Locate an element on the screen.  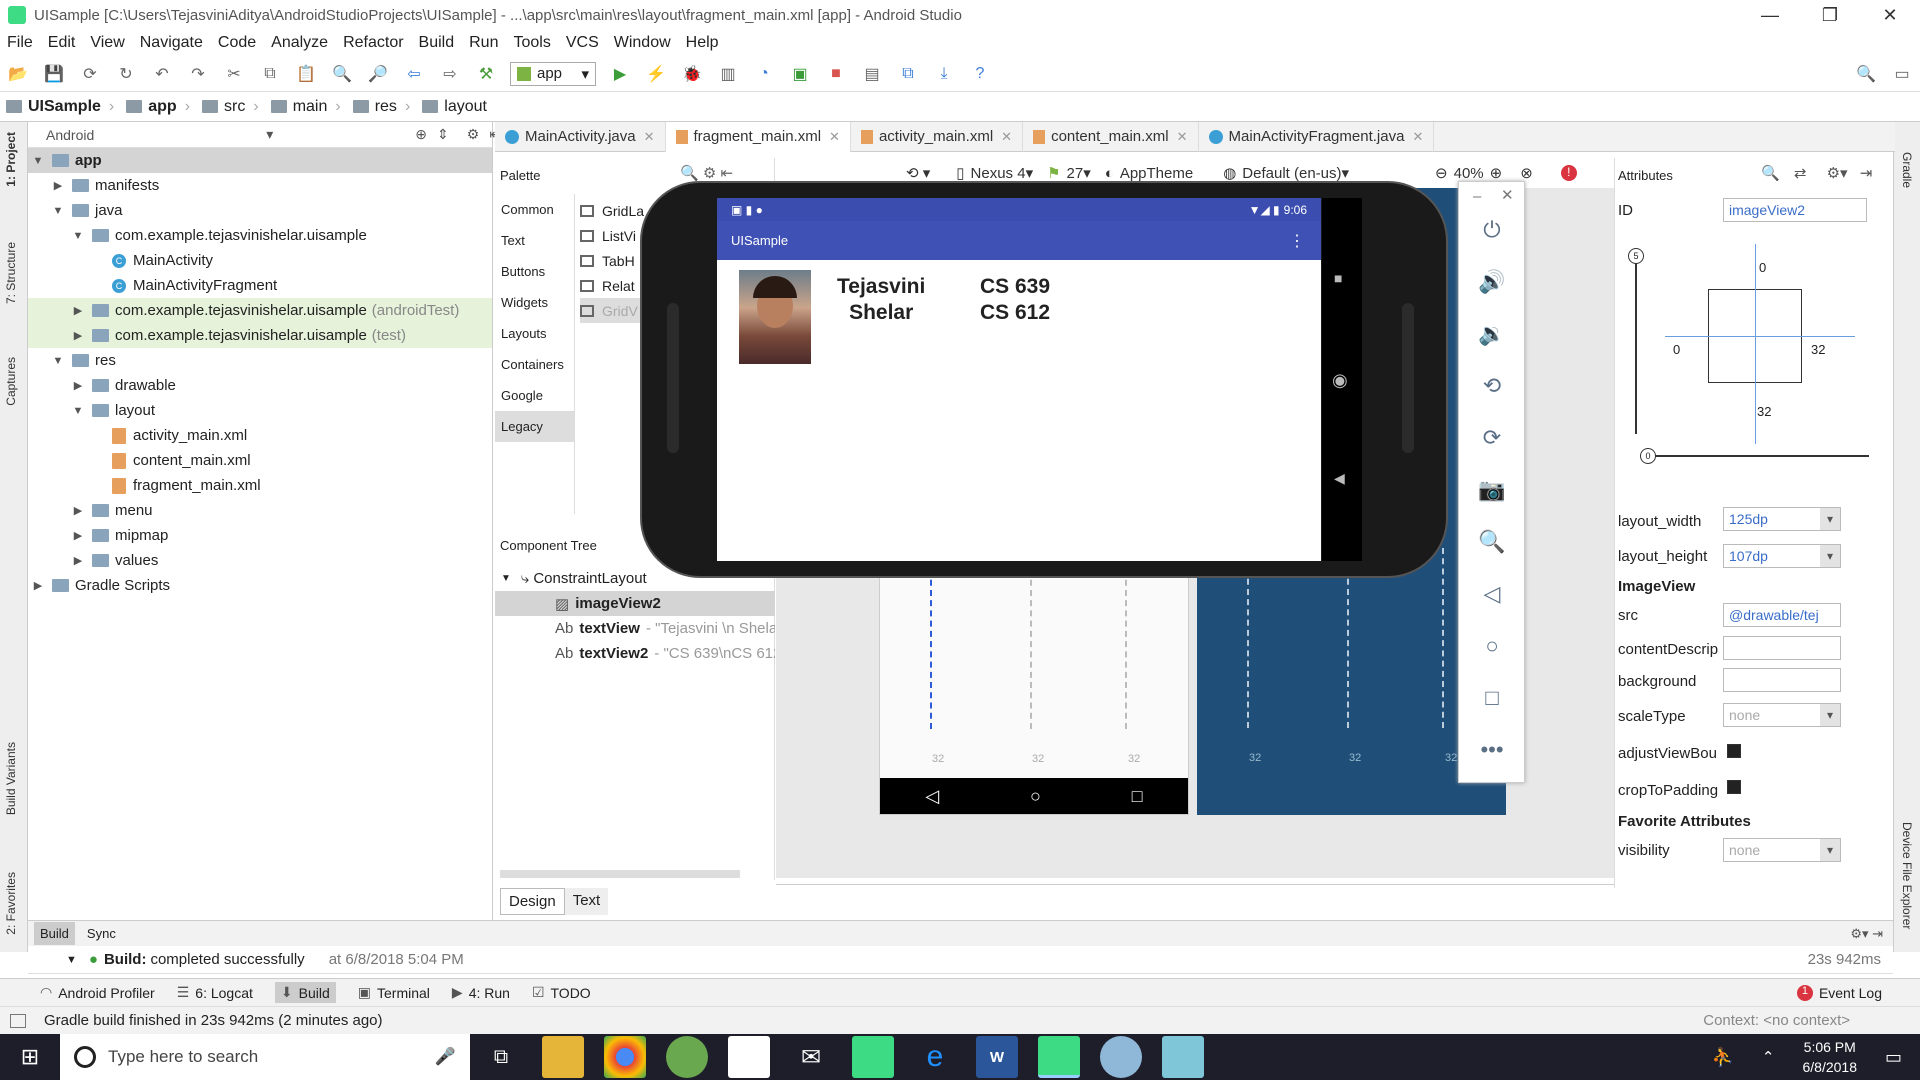
zoom-out-icon: ⊖ is located at coordinates (1441, 173).